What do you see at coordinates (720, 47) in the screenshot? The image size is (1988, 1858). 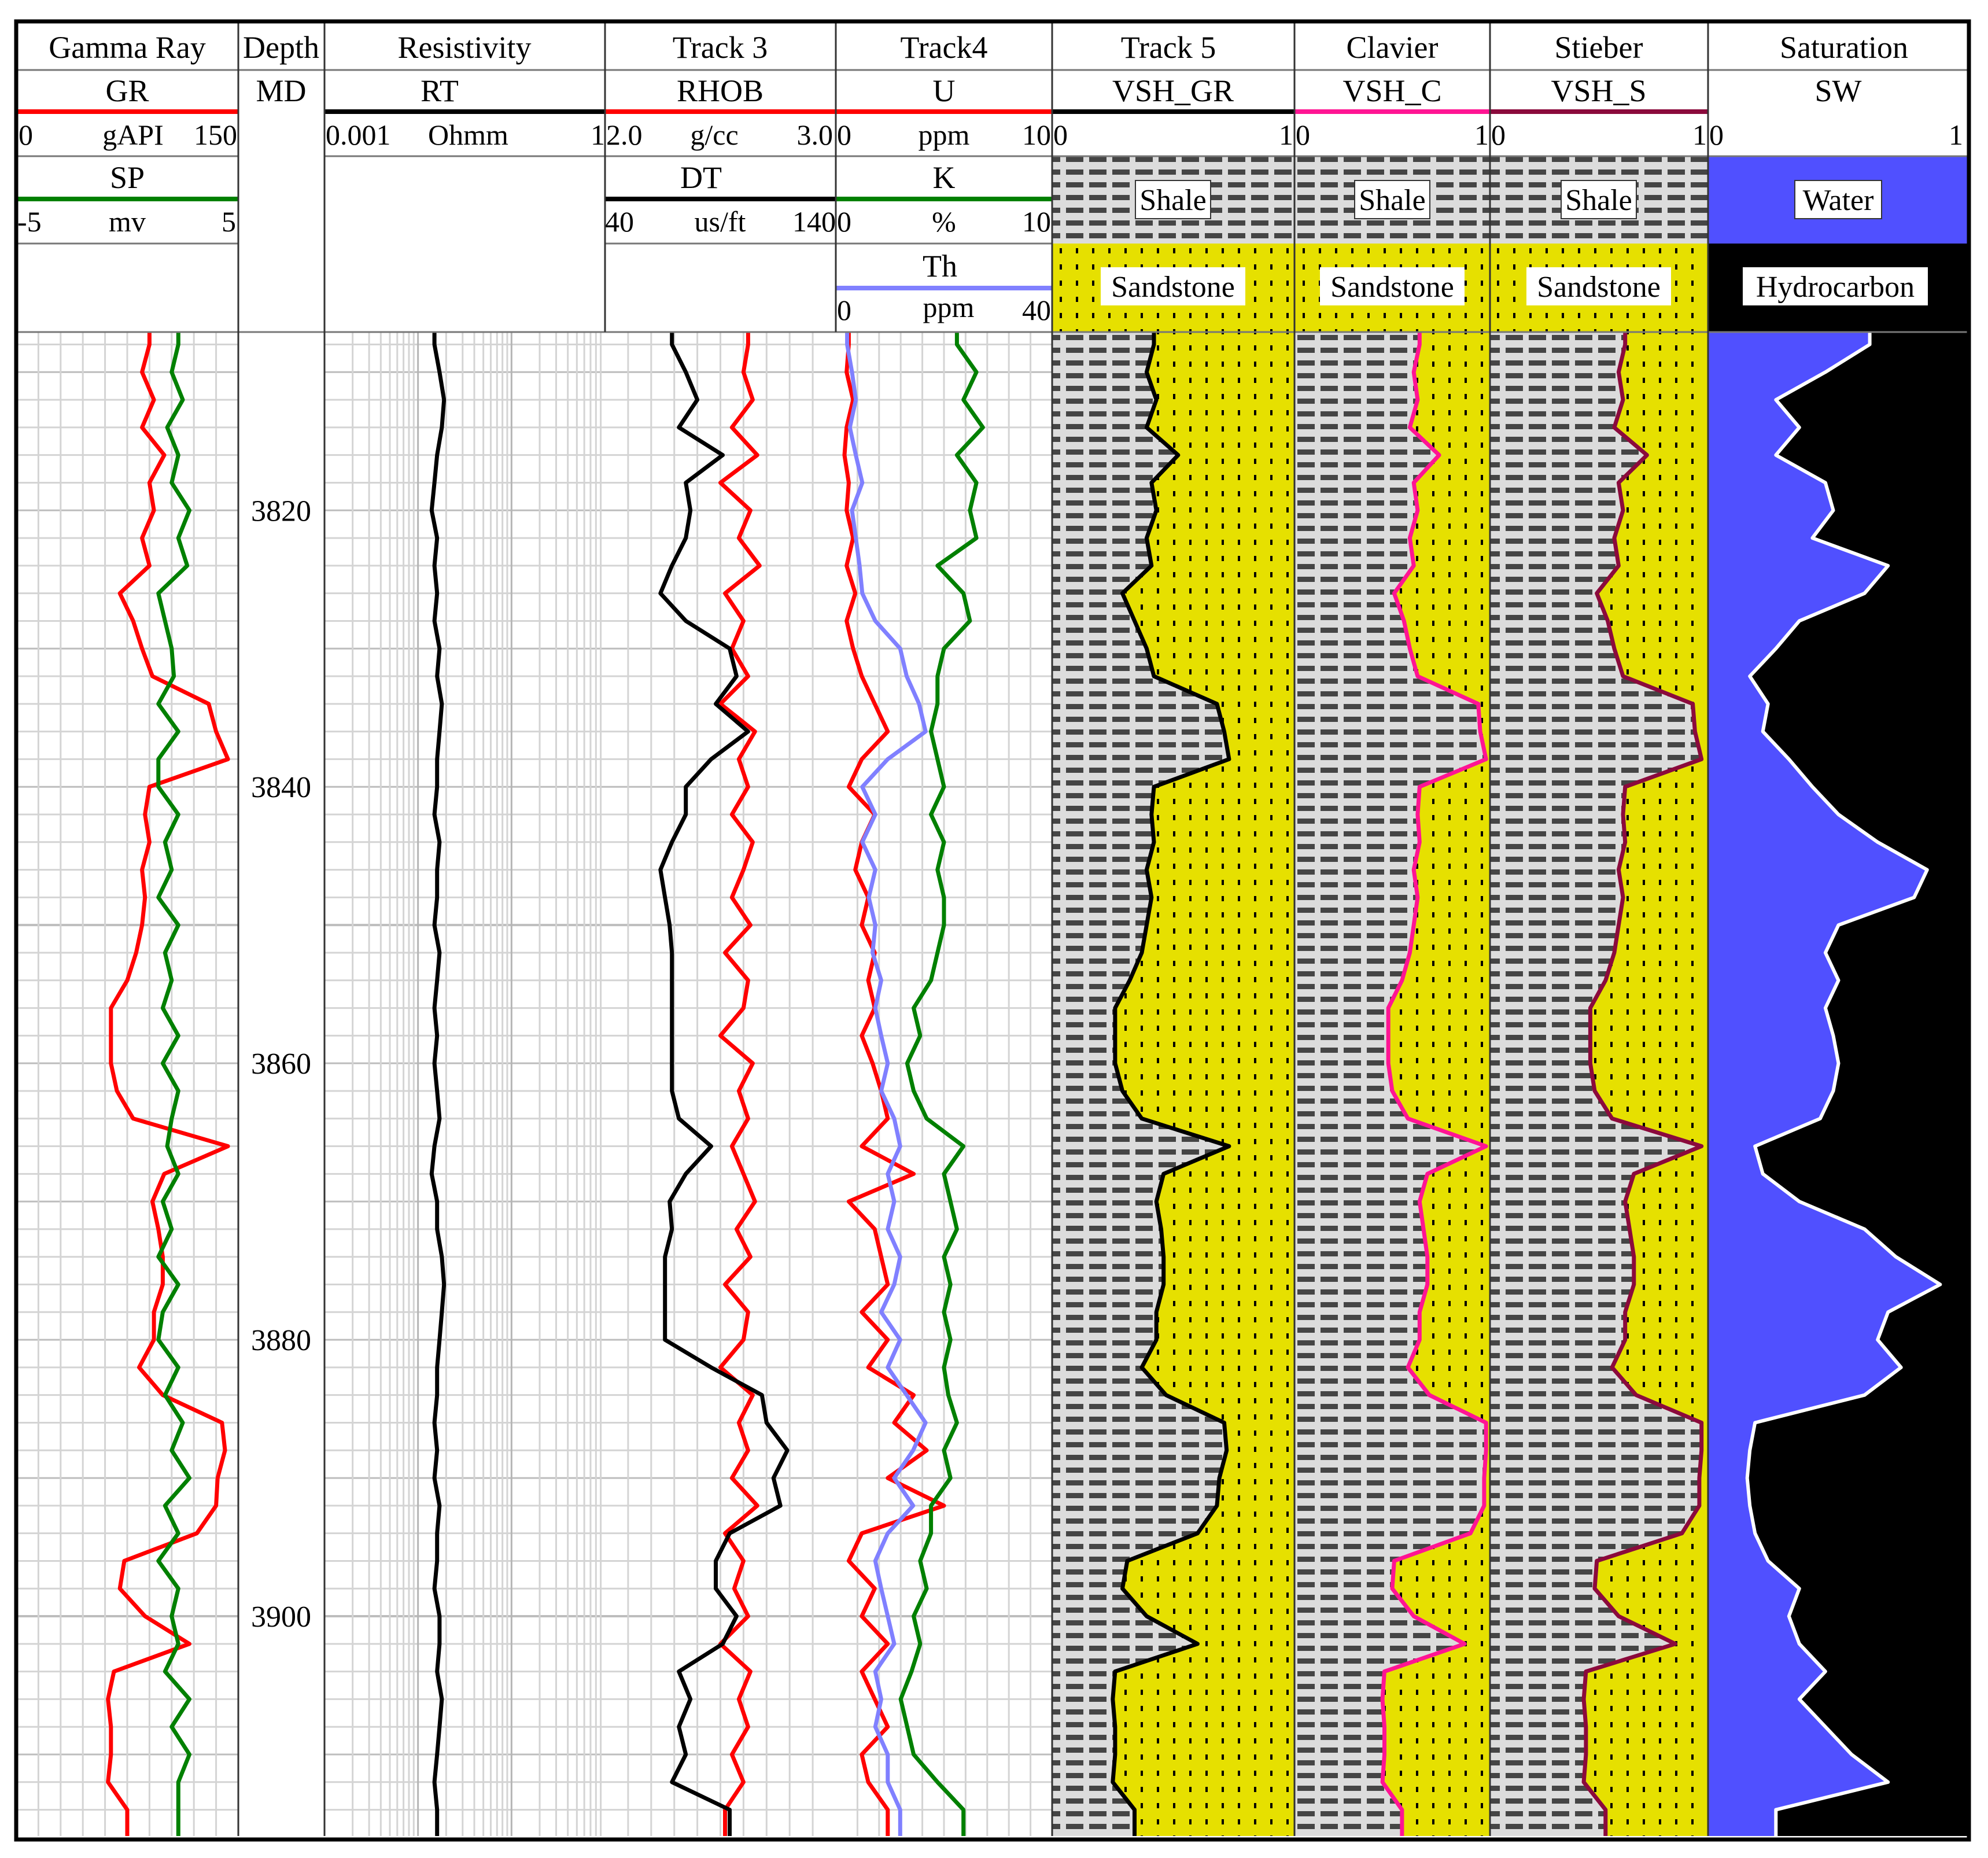 I see `track-title: Track 3` at bounding box center [720, 47].